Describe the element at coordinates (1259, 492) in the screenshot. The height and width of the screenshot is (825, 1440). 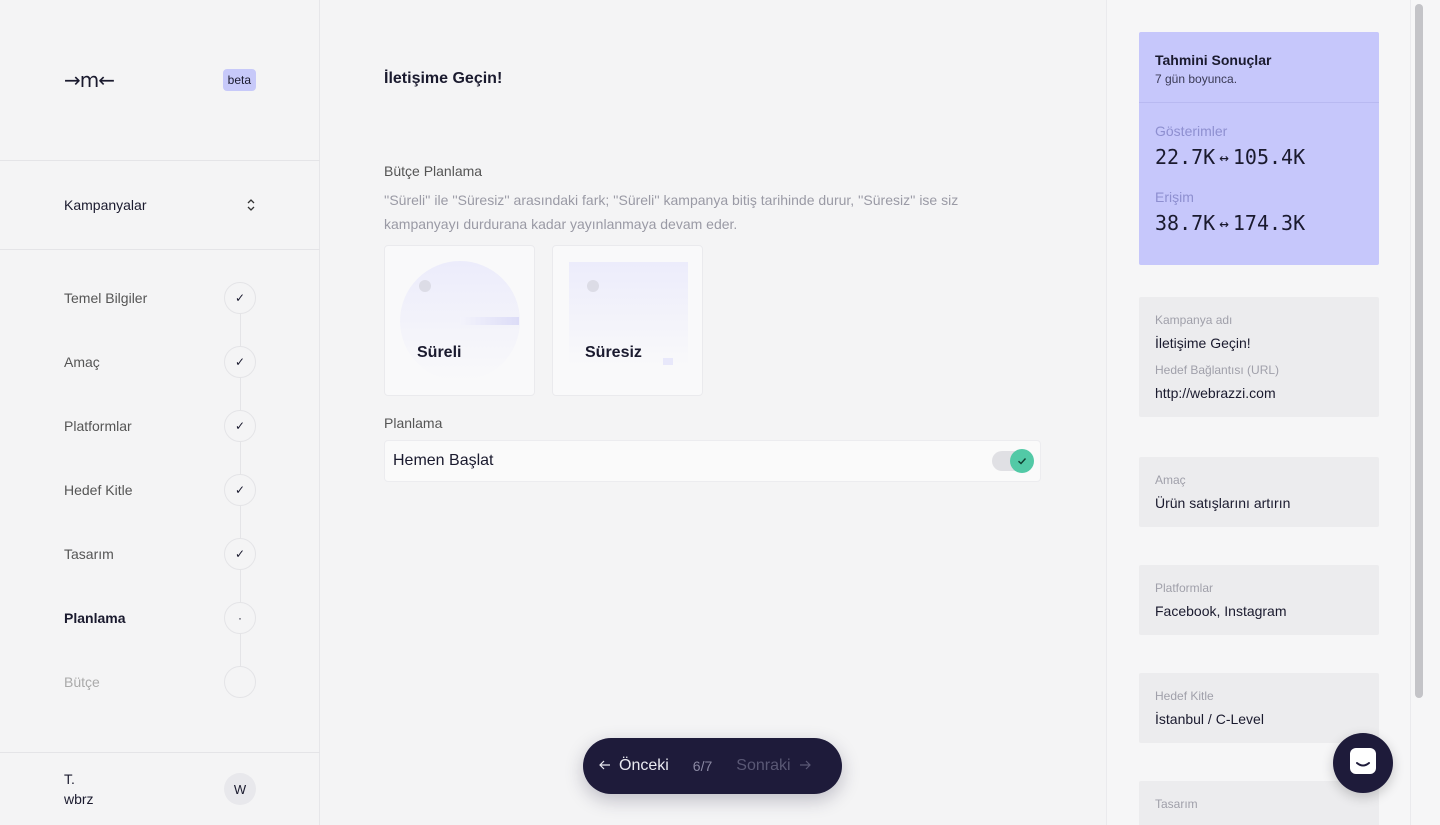
I see `summary-goal-card: Amaç Ürün satışlarını artırın` at that location.